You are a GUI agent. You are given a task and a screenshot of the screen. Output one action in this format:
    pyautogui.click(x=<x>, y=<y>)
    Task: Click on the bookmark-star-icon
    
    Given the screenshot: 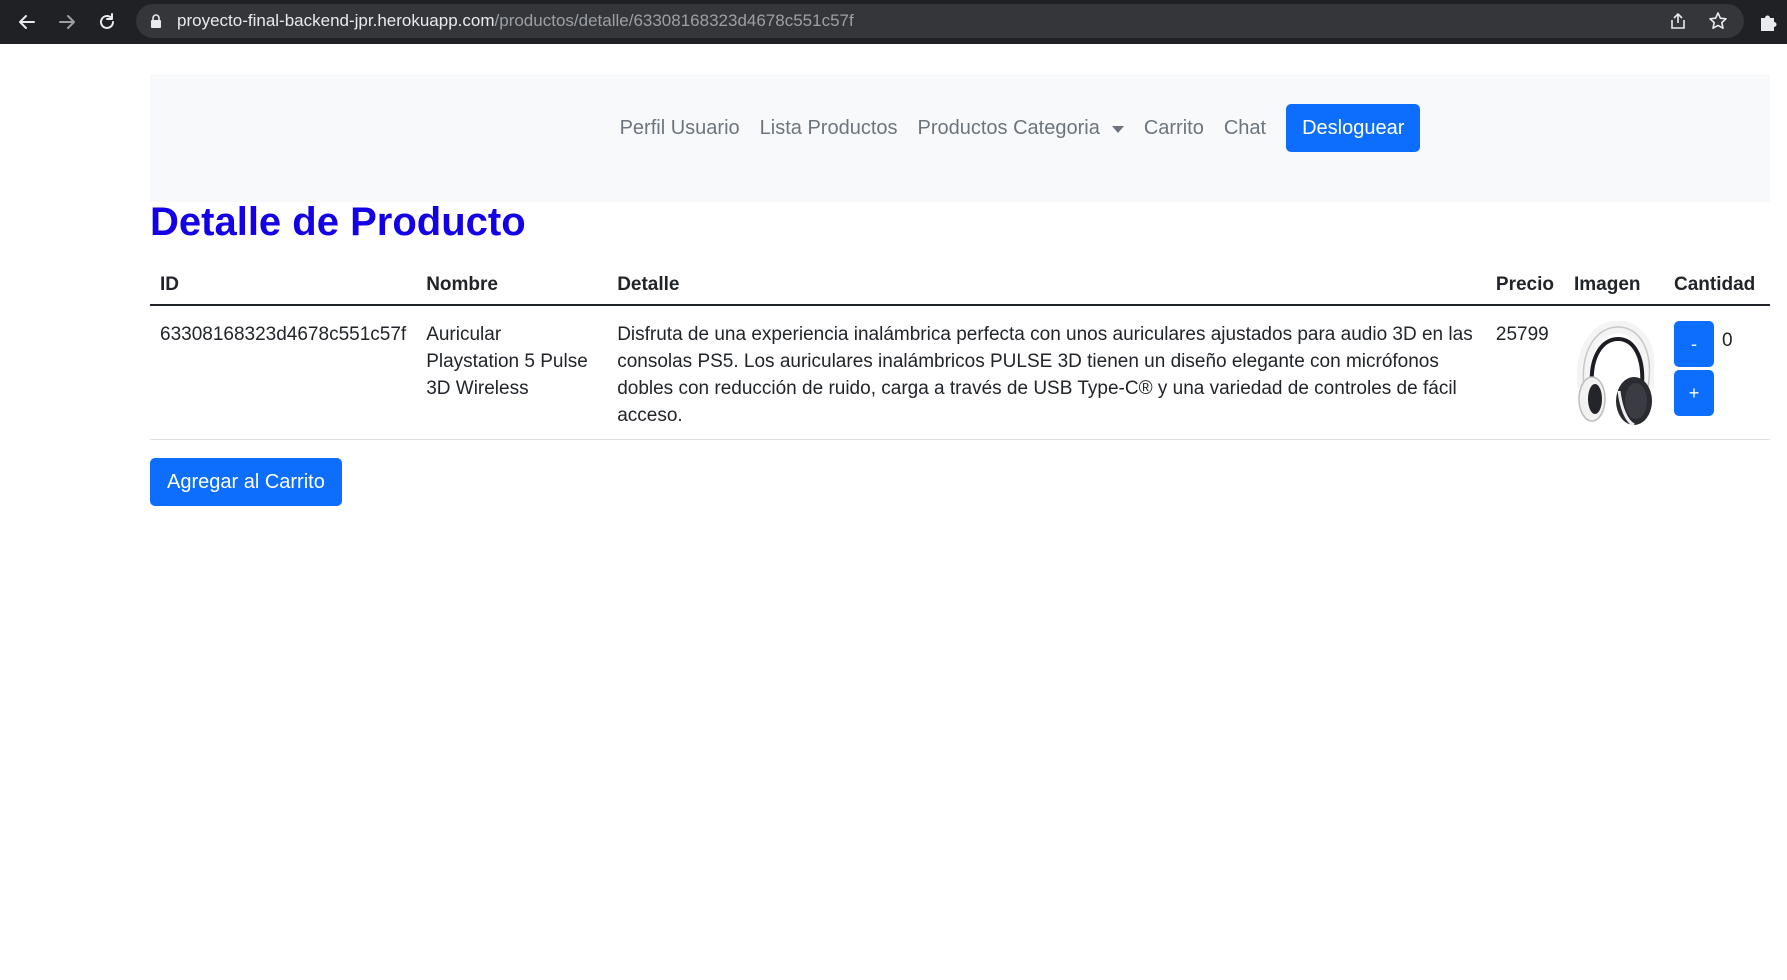 What is the action you would take?
    pyautogui.click(x=1718, y=21)
    